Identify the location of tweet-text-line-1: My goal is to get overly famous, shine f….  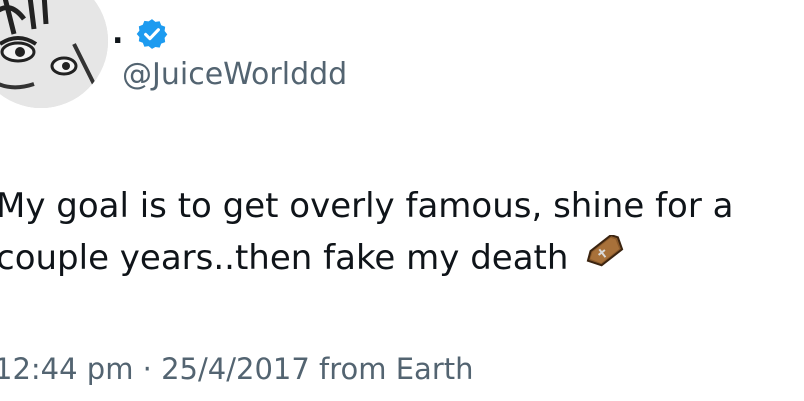
(367, 206).